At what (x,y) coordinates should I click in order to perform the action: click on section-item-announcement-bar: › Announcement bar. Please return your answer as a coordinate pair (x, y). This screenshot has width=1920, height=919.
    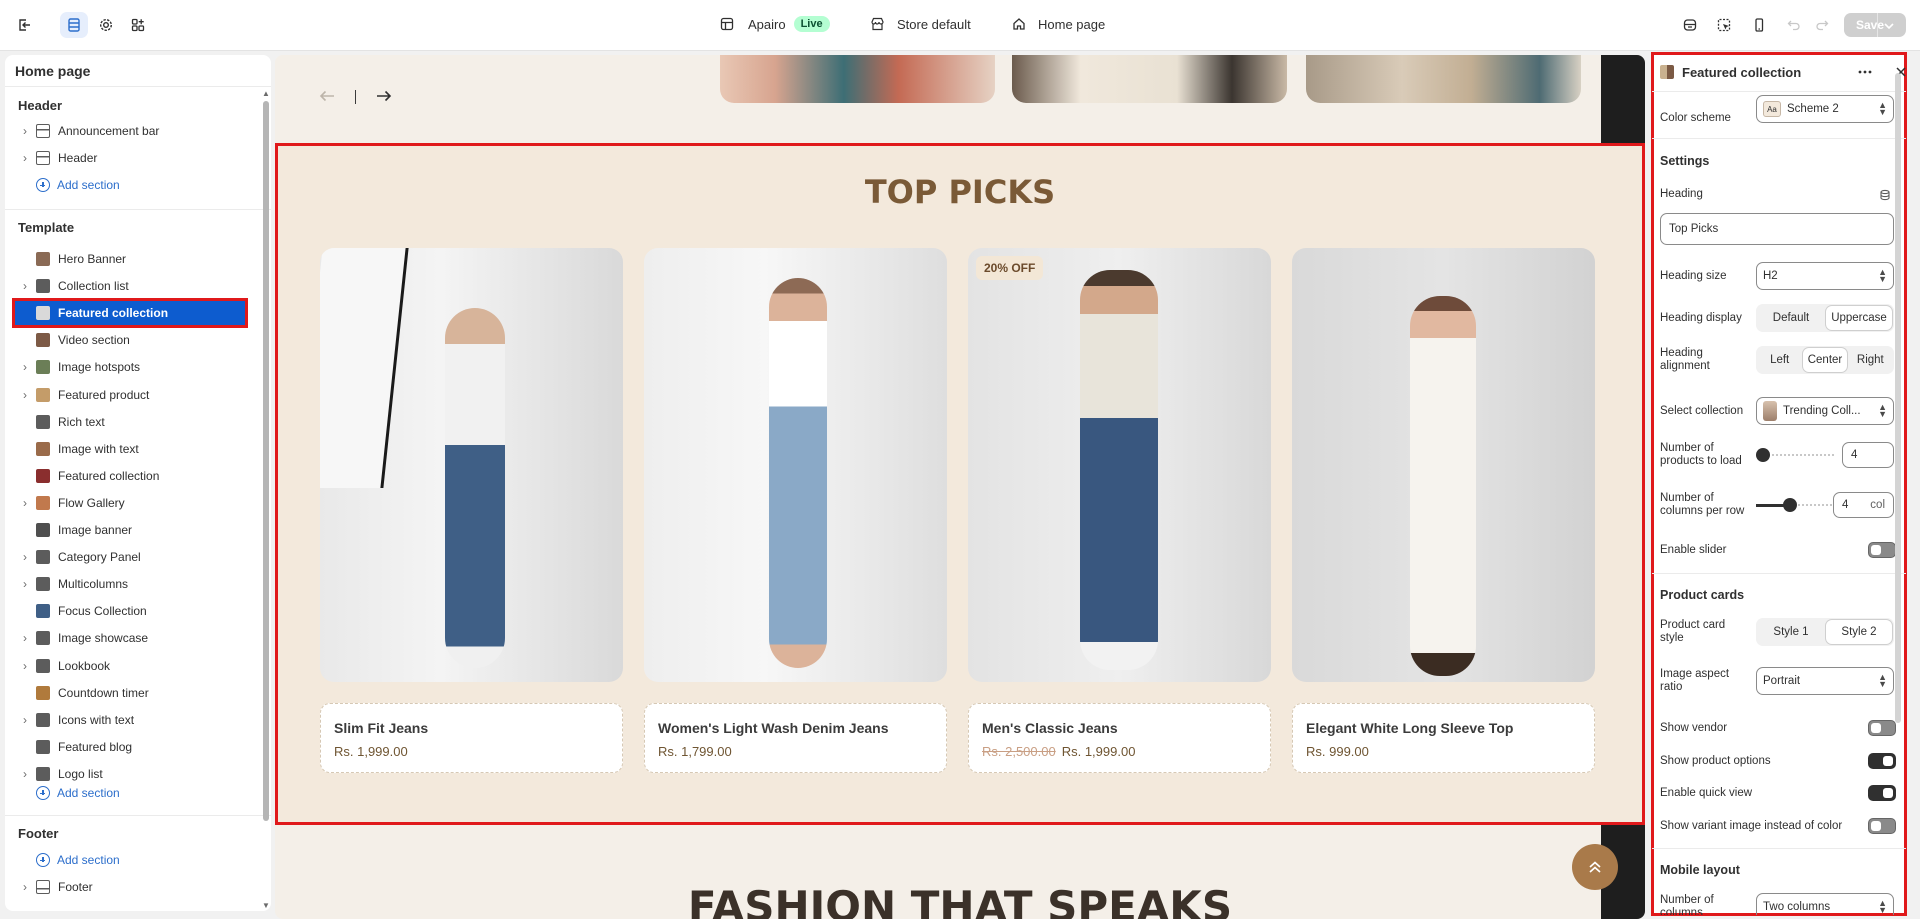
    Looking at the image, I should click on (130, 131).